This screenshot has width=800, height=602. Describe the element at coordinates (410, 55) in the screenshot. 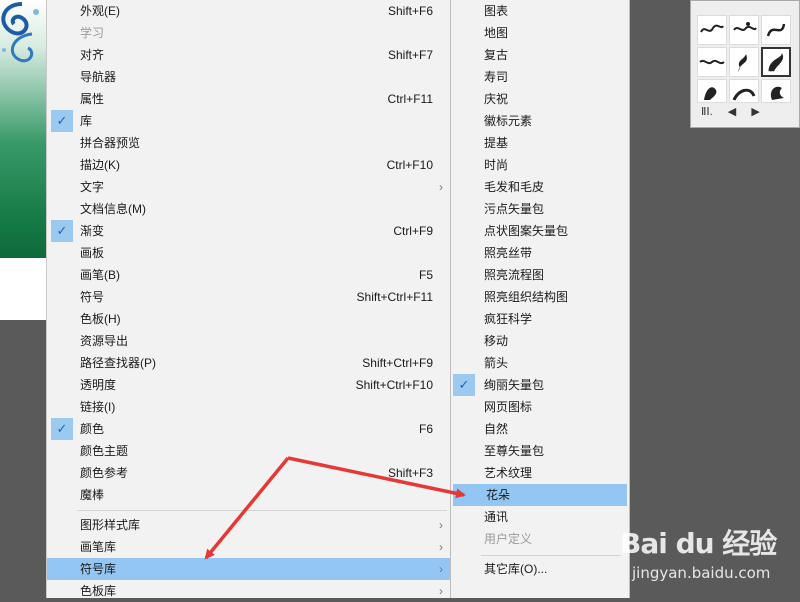

I see `menu-item-shortcut: Shift+F7` at that location.